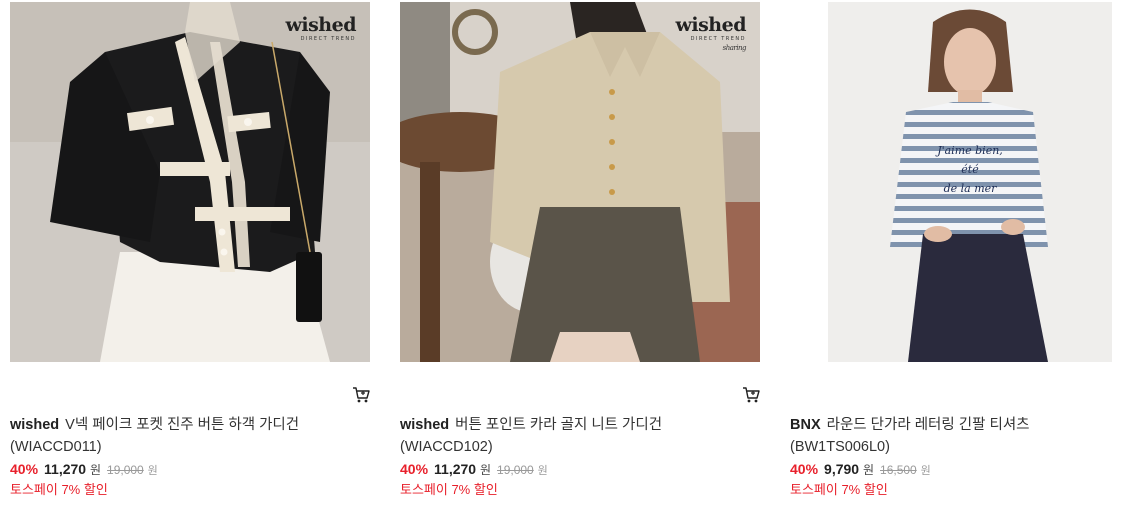 The width and height of the screenshot is (1124, 514). What do you see at coordinates (840, 447) in the screenshot?
I see `product-code: (BW1TS006L0)` at bounding box center [840, 447].